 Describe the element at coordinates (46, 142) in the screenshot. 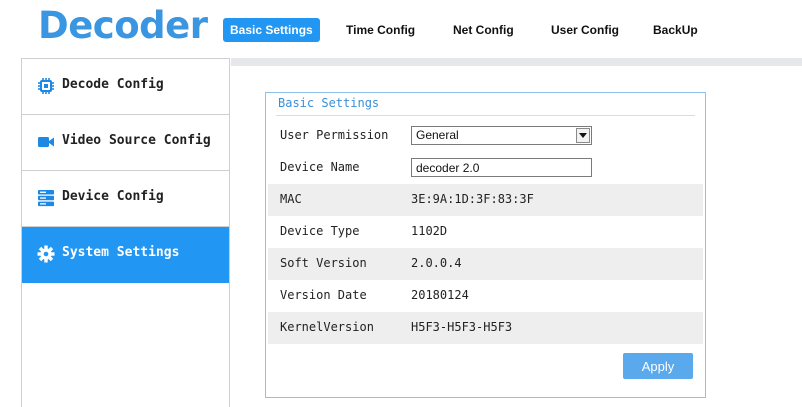

I see `video-camera-icon` at that location.